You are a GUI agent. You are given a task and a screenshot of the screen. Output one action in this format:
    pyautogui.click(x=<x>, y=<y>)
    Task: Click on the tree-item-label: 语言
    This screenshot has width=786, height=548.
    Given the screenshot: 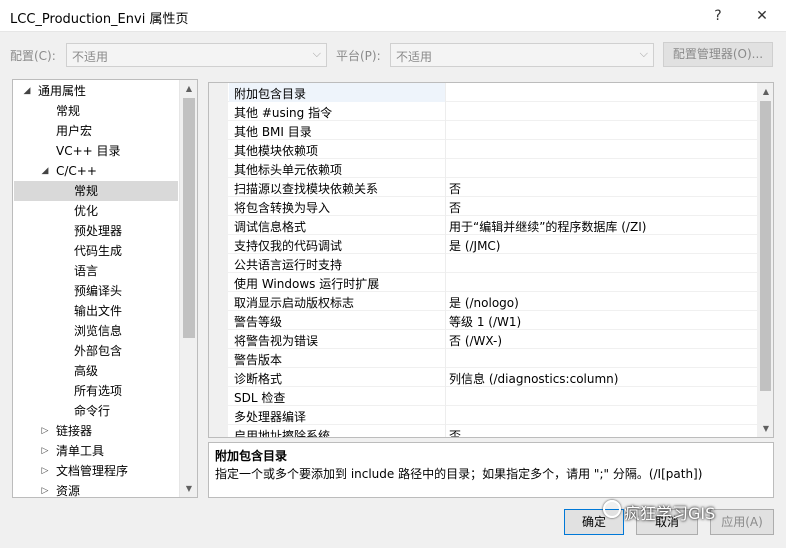 What is the action you would take?
    pyautogui.click(x=86, y=271)
    